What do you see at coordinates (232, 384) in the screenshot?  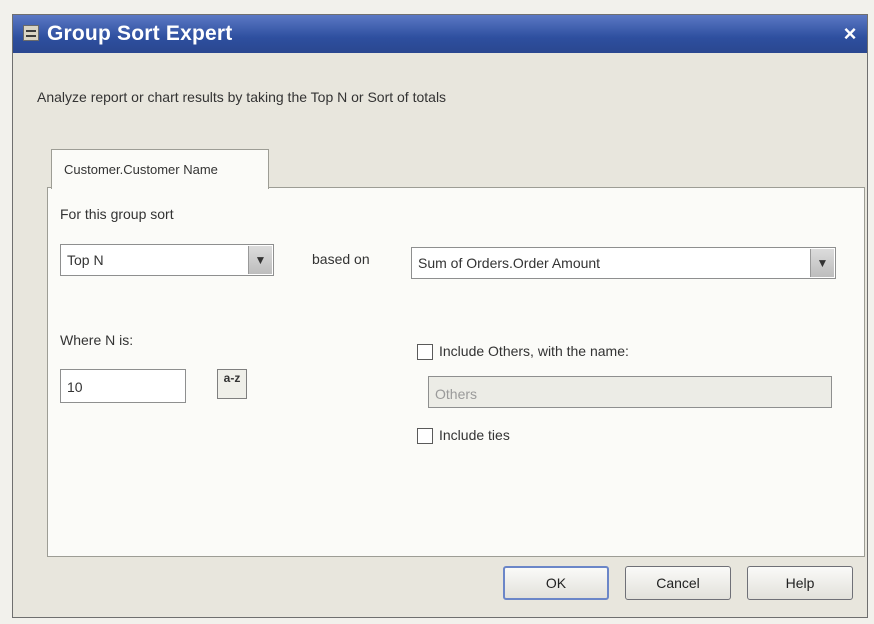 I see `sort-az-icon: a-z` at bounding box center [232, 384].